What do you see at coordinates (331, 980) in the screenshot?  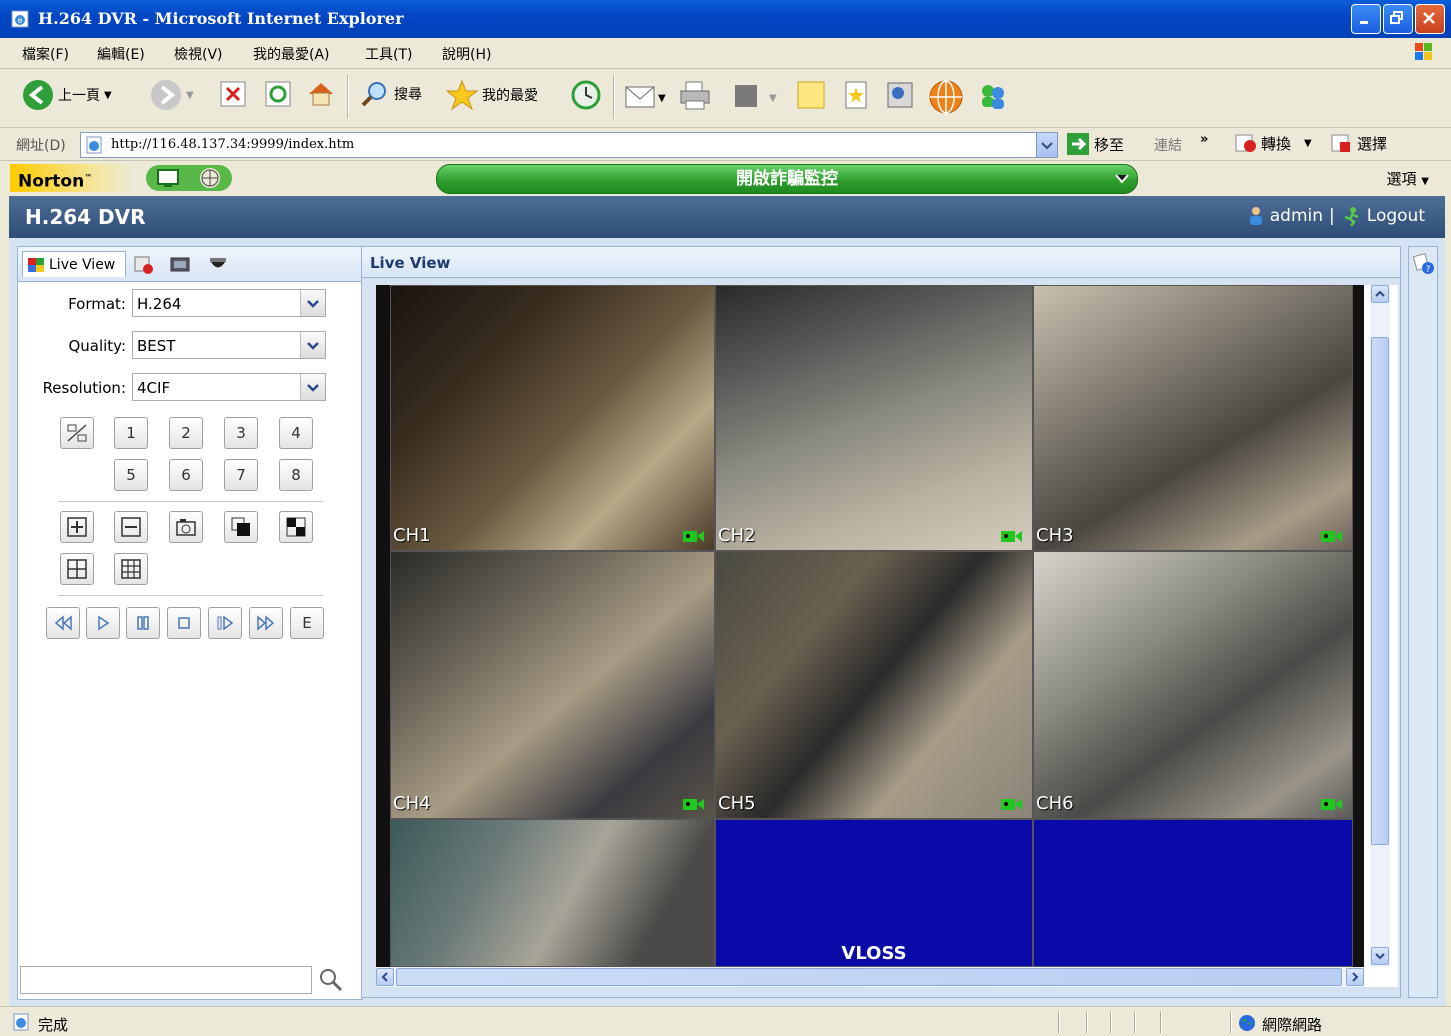 I see `search-icon` at bounding box center [331, 980].